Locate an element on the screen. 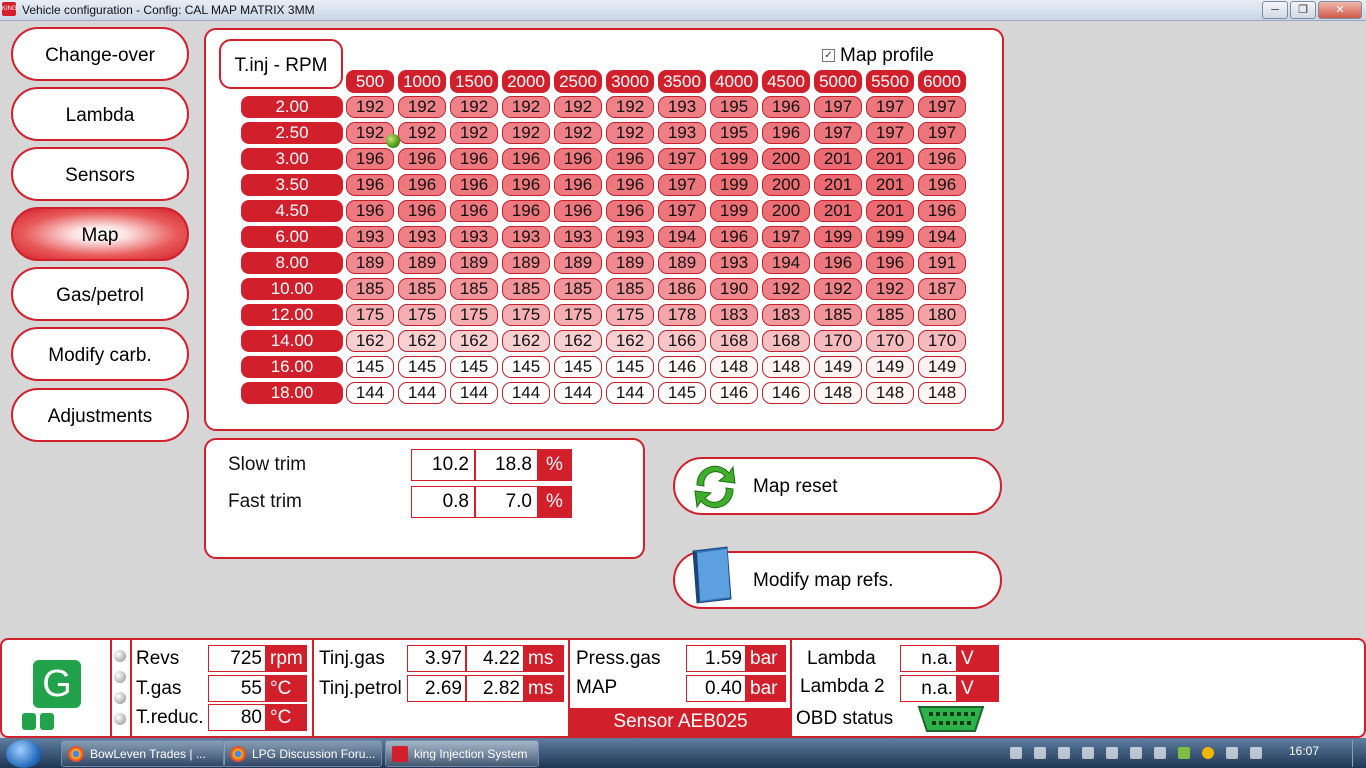  map-cell: 199 is located at coordinates (734, 159).